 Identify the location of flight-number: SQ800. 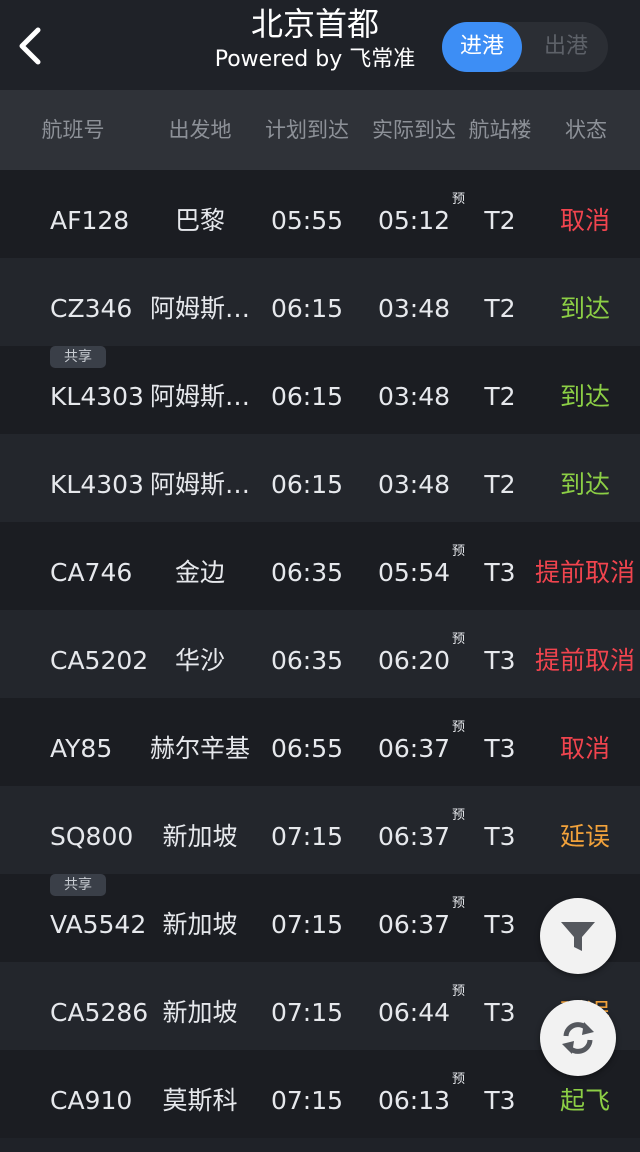
(92, 836).